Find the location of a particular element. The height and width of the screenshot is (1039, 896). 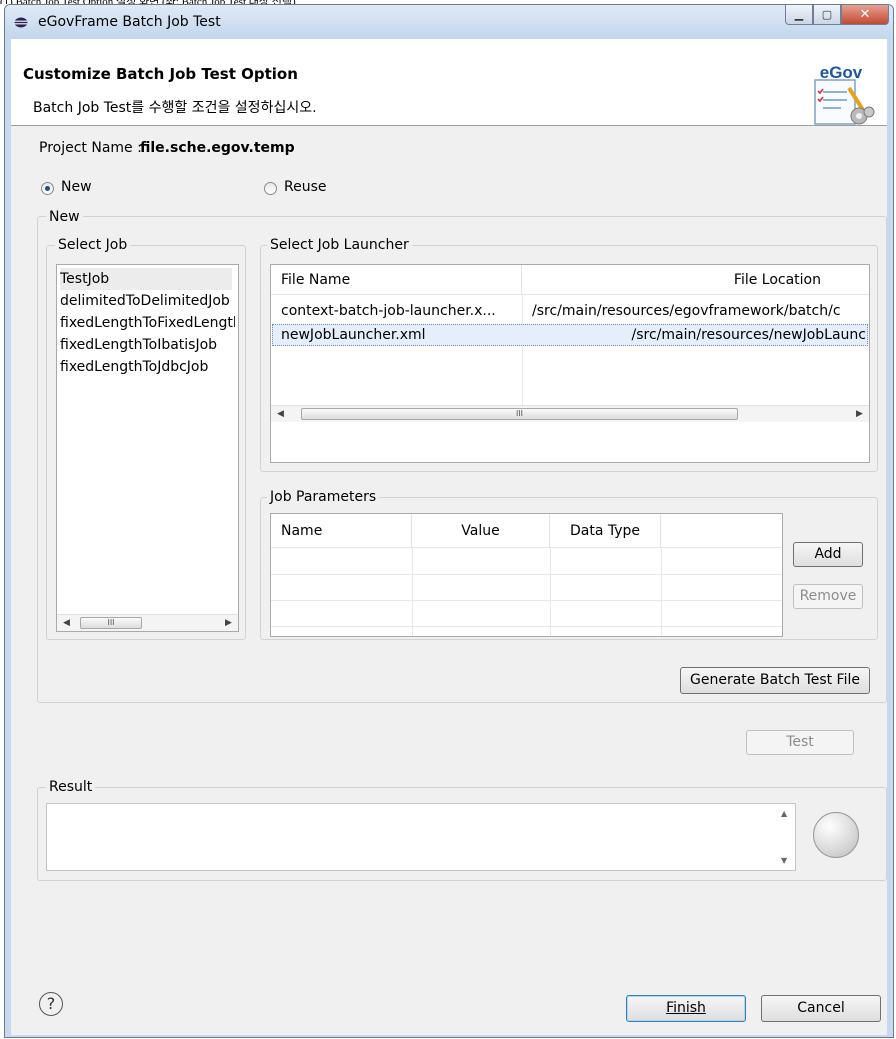

params-table-header: Name Value Data Type is located at coordinates (526, 531).